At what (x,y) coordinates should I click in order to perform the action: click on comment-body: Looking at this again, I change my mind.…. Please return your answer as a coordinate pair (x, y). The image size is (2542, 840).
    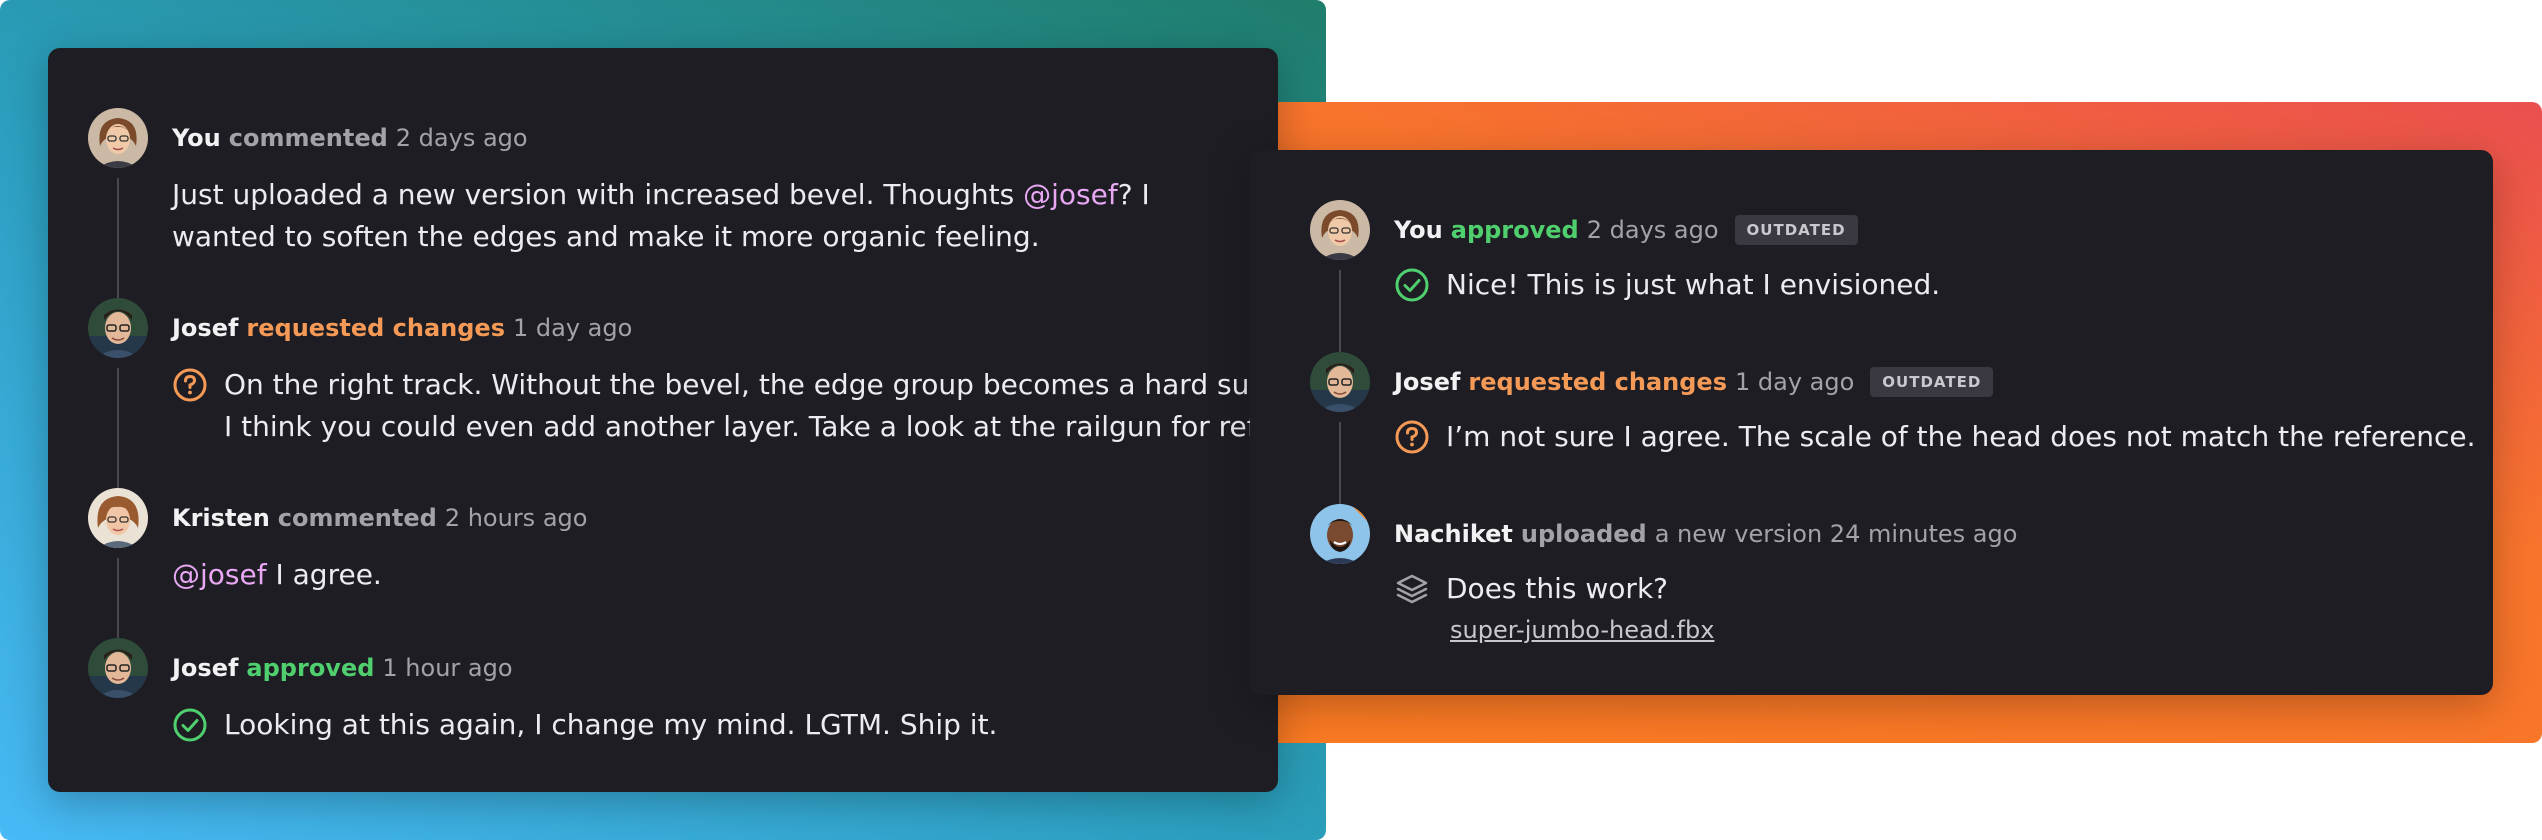
    Looking at the image, I should click on (725, 725).